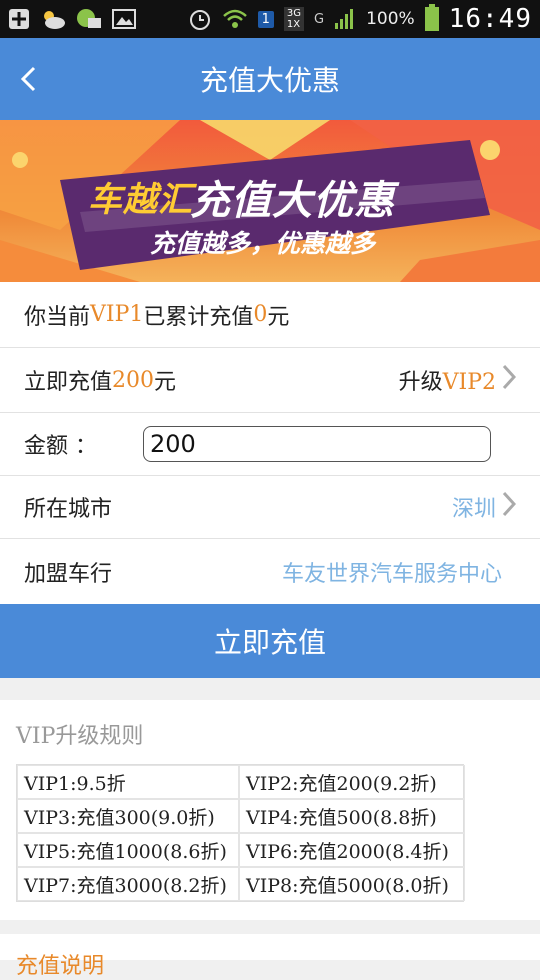  I want to click on total-recharged: 0, so click(260, 314).